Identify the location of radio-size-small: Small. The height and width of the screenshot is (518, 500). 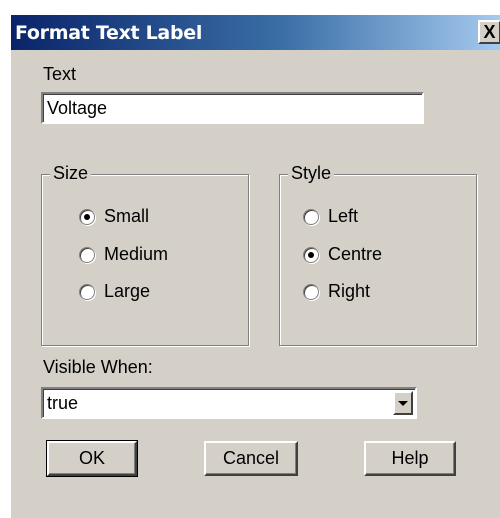
(114, 216).